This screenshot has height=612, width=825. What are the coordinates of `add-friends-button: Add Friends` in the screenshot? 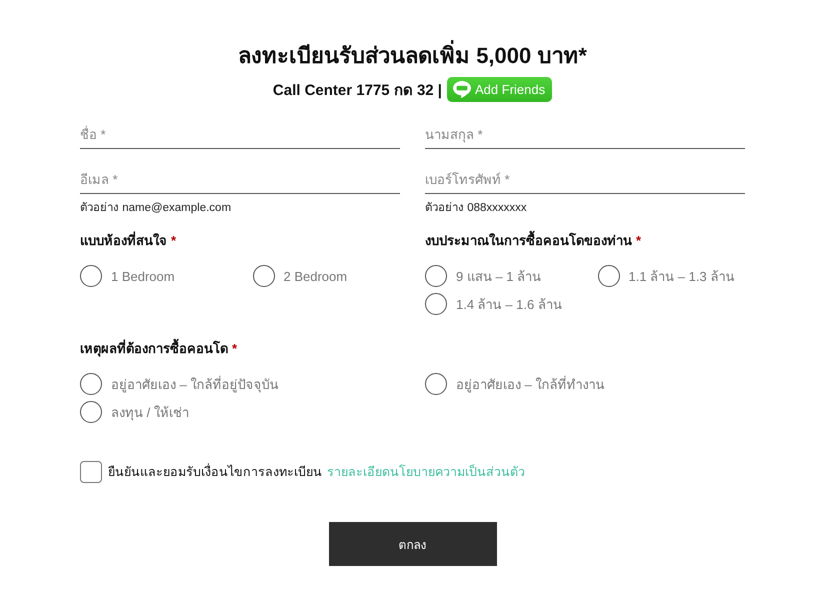 It's located at (499, 89).